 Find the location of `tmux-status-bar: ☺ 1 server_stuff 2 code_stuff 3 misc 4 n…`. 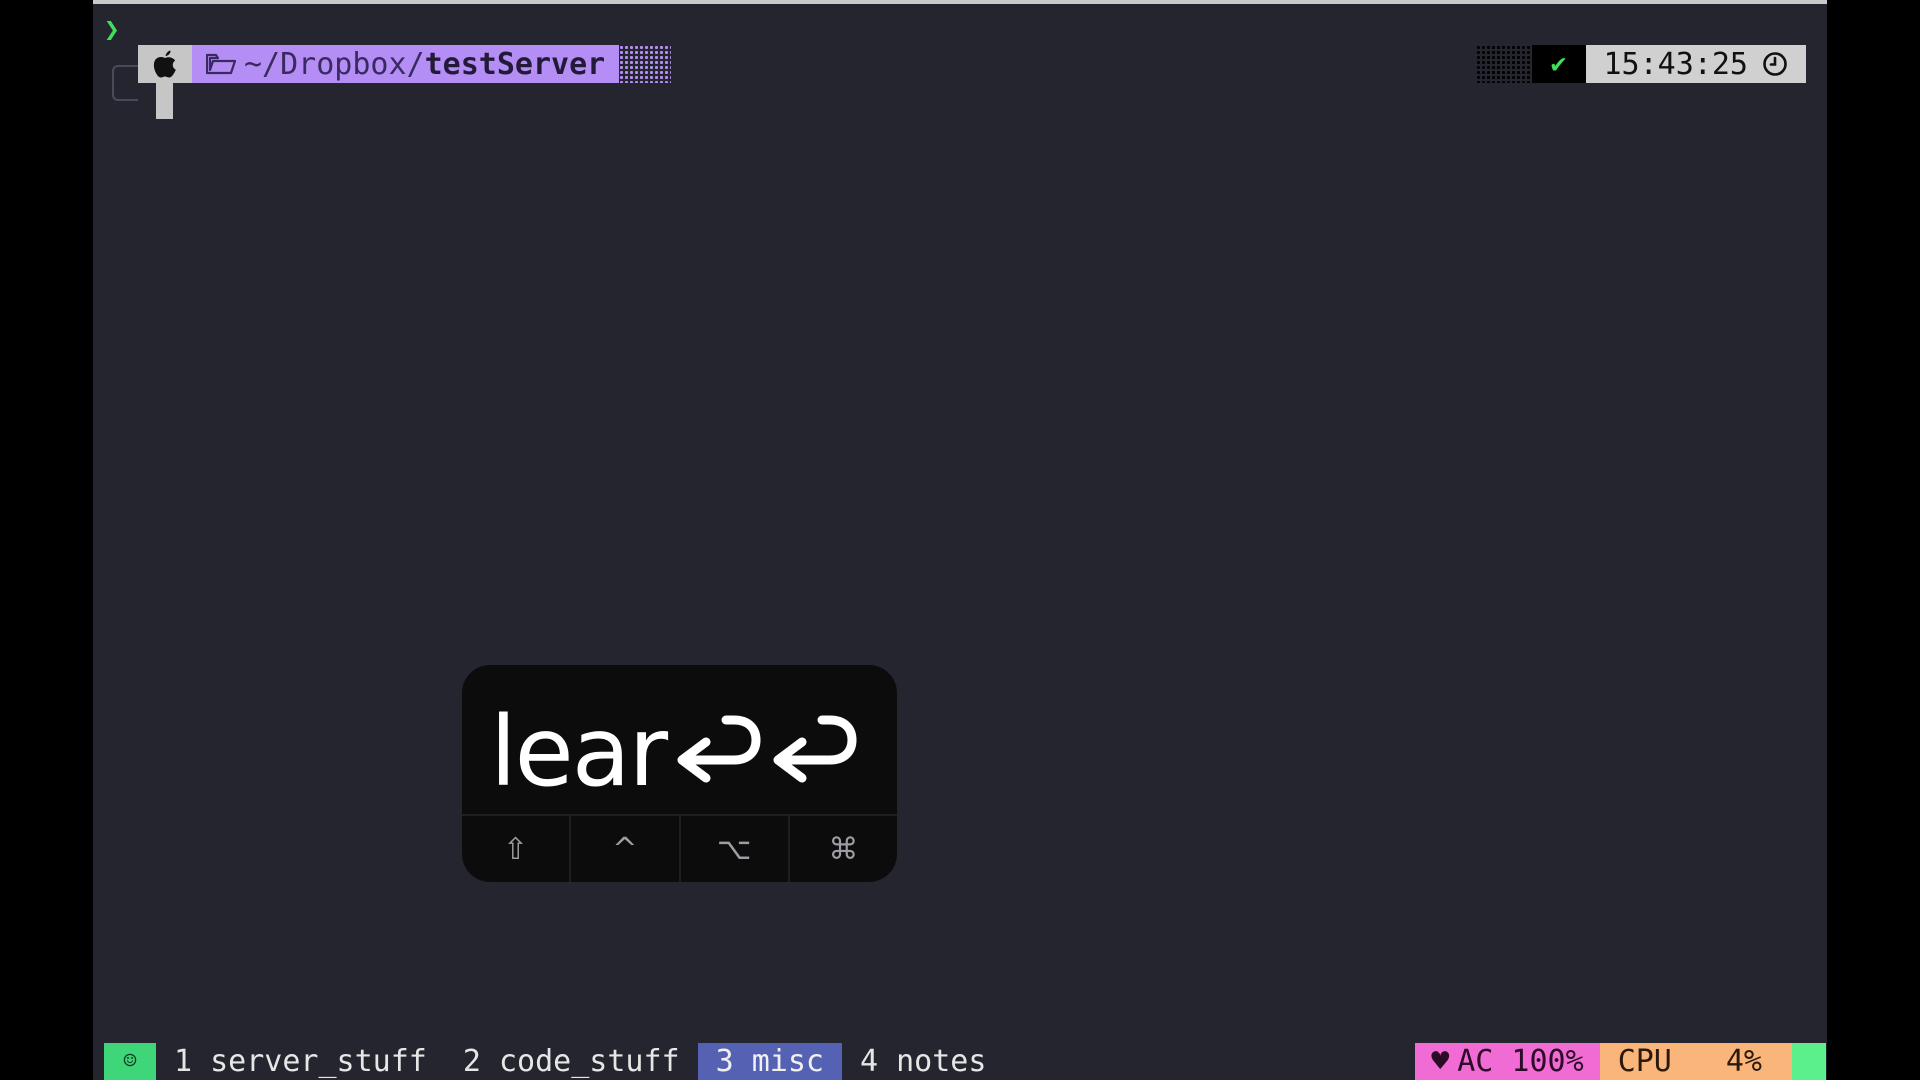

tmux-status-bar: ☺ 1 server_stuff 2 code_stuff 3 misc 4 n… is located at coordinates (965, 1061).